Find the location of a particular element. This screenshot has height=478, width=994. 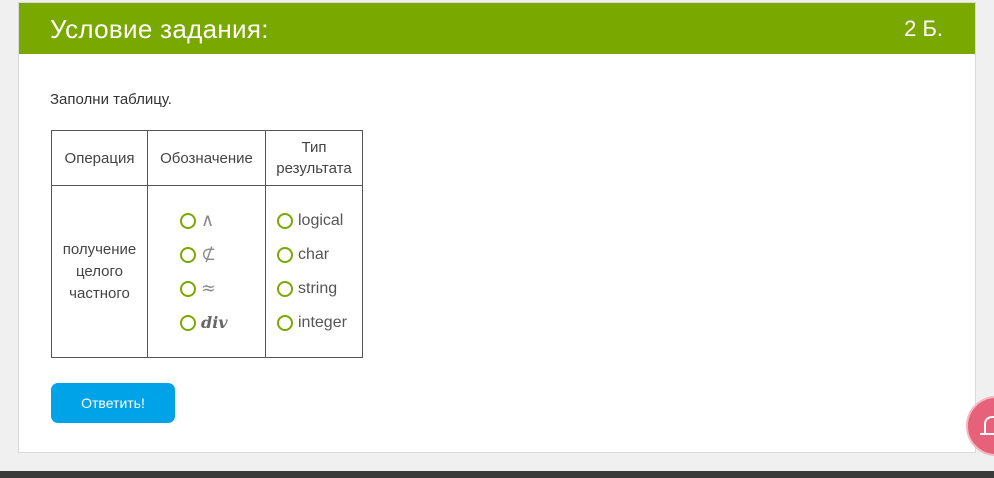

bell-icon is located at coordinates (989, 425).